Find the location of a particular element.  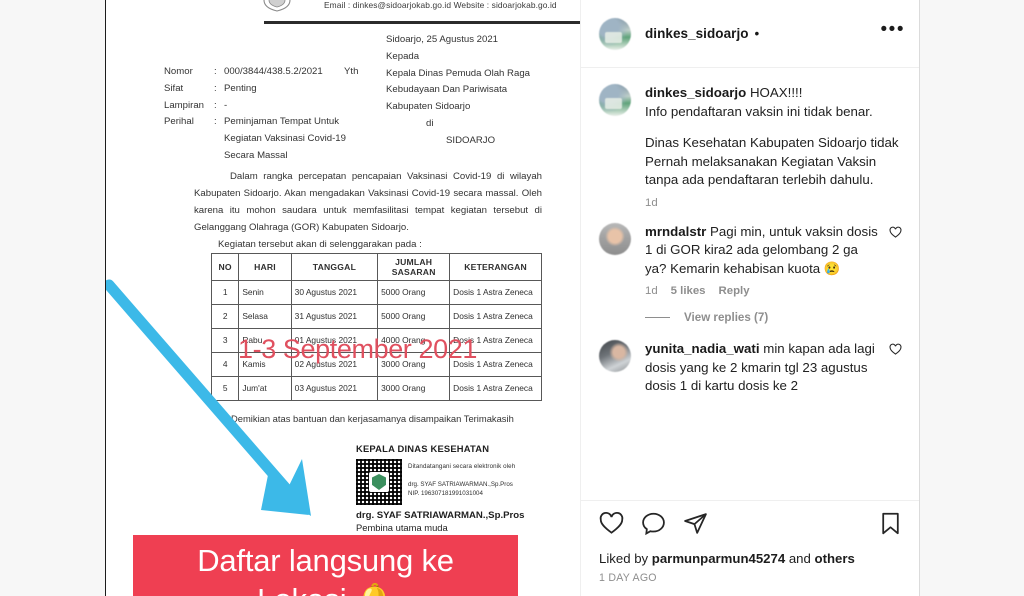

table-header-no: NO is located at coordinates (225, 267).